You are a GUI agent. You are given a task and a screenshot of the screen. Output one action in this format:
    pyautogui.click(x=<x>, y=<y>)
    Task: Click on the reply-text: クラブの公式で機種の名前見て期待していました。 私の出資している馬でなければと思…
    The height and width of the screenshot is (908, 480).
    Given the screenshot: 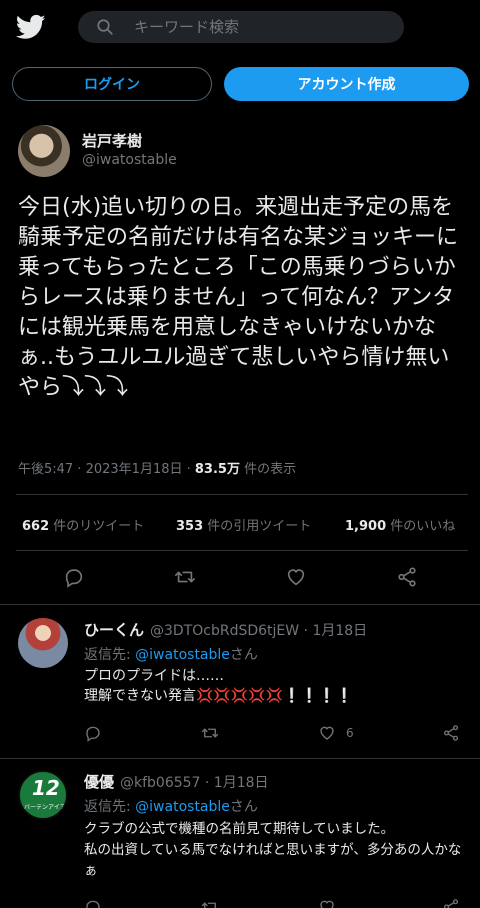 What is the action you would take?
    pyautogui.click(x=273, y=850)
    